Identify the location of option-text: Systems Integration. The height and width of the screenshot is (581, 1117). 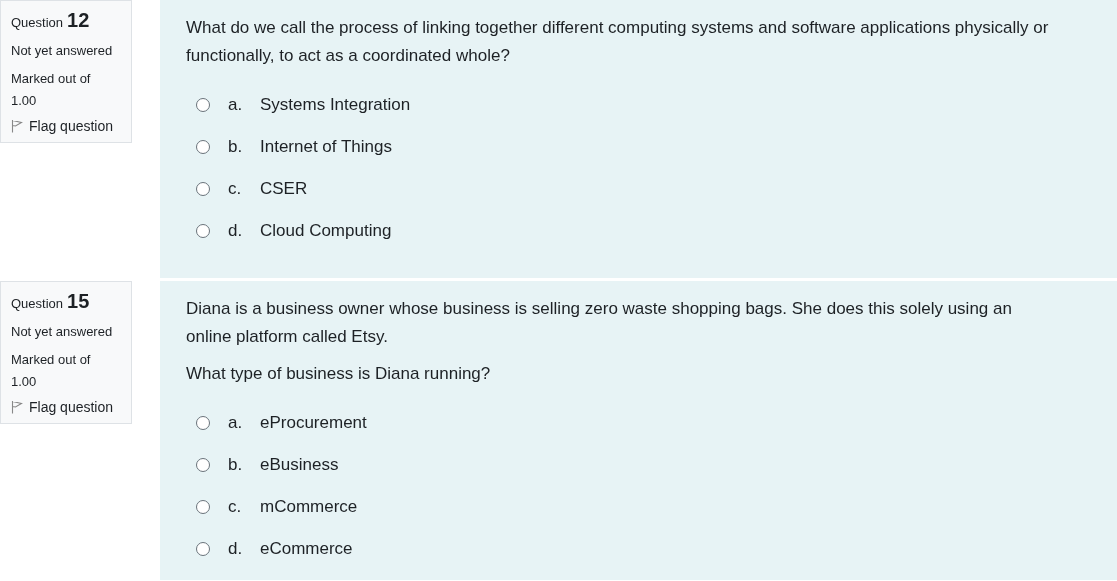
(335, 105).